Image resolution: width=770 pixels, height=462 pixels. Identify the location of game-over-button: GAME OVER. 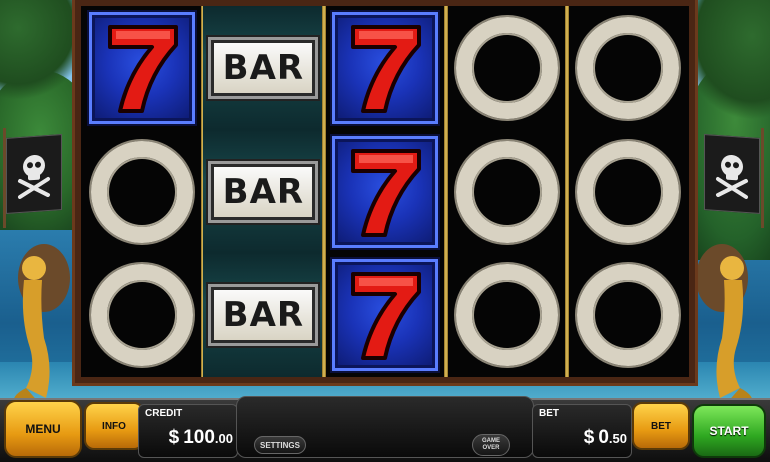
(491, 445).